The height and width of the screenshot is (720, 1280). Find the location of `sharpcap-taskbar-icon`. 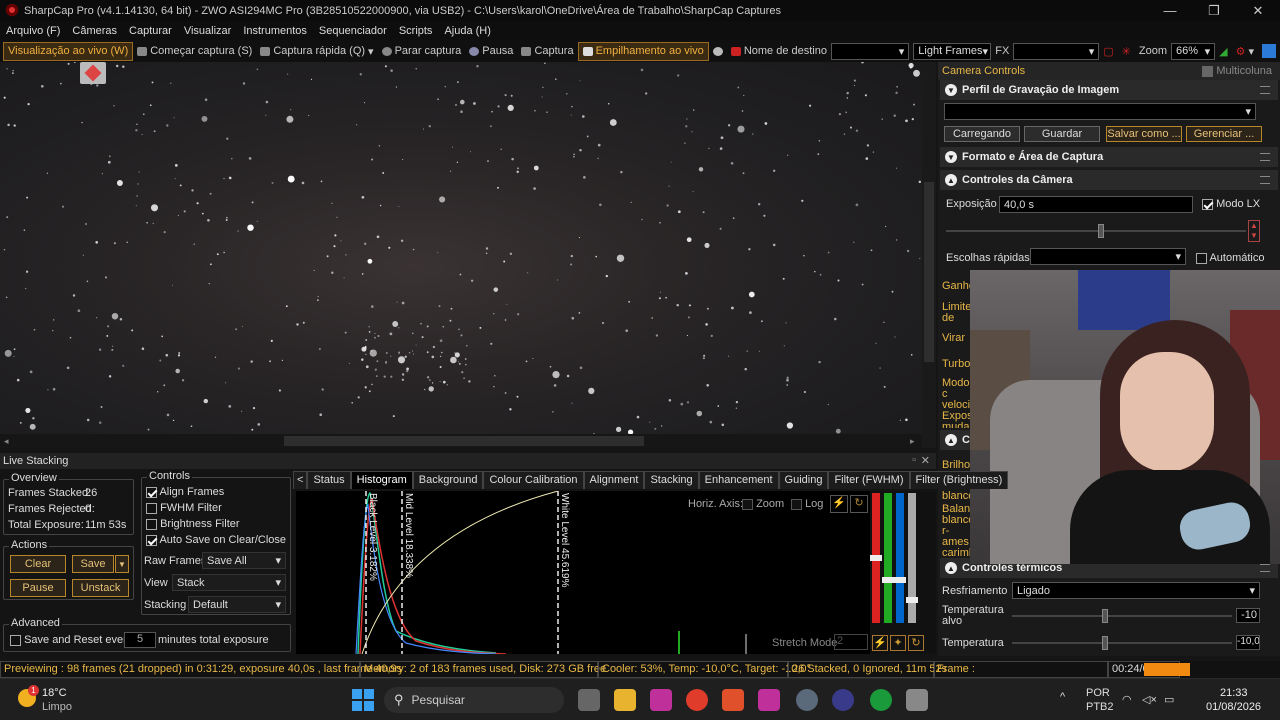

sharpcap-taskbar-icon is located at coordinates (917, 700).